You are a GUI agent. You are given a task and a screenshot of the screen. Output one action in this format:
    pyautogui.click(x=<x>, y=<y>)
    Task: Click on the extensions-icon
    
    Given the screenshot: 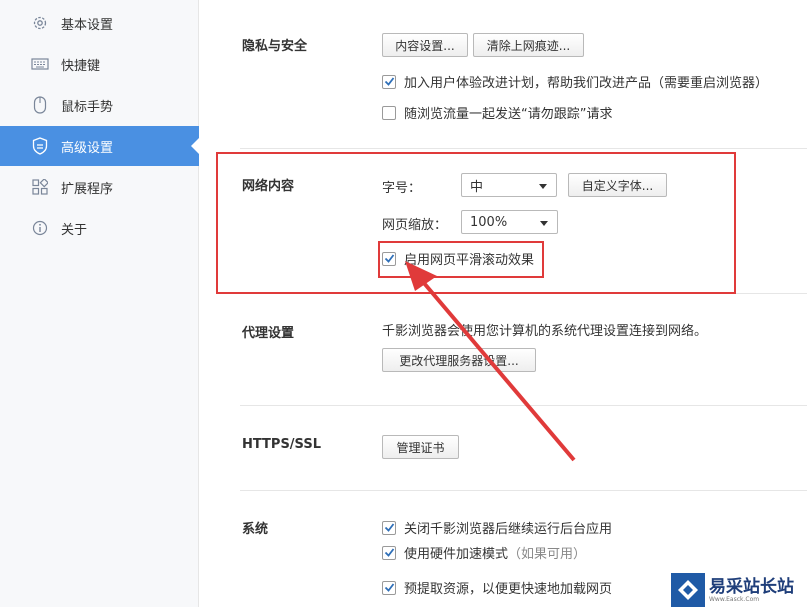 What is the action you would take?
    pyautogui.click(x=40, y=187)
    